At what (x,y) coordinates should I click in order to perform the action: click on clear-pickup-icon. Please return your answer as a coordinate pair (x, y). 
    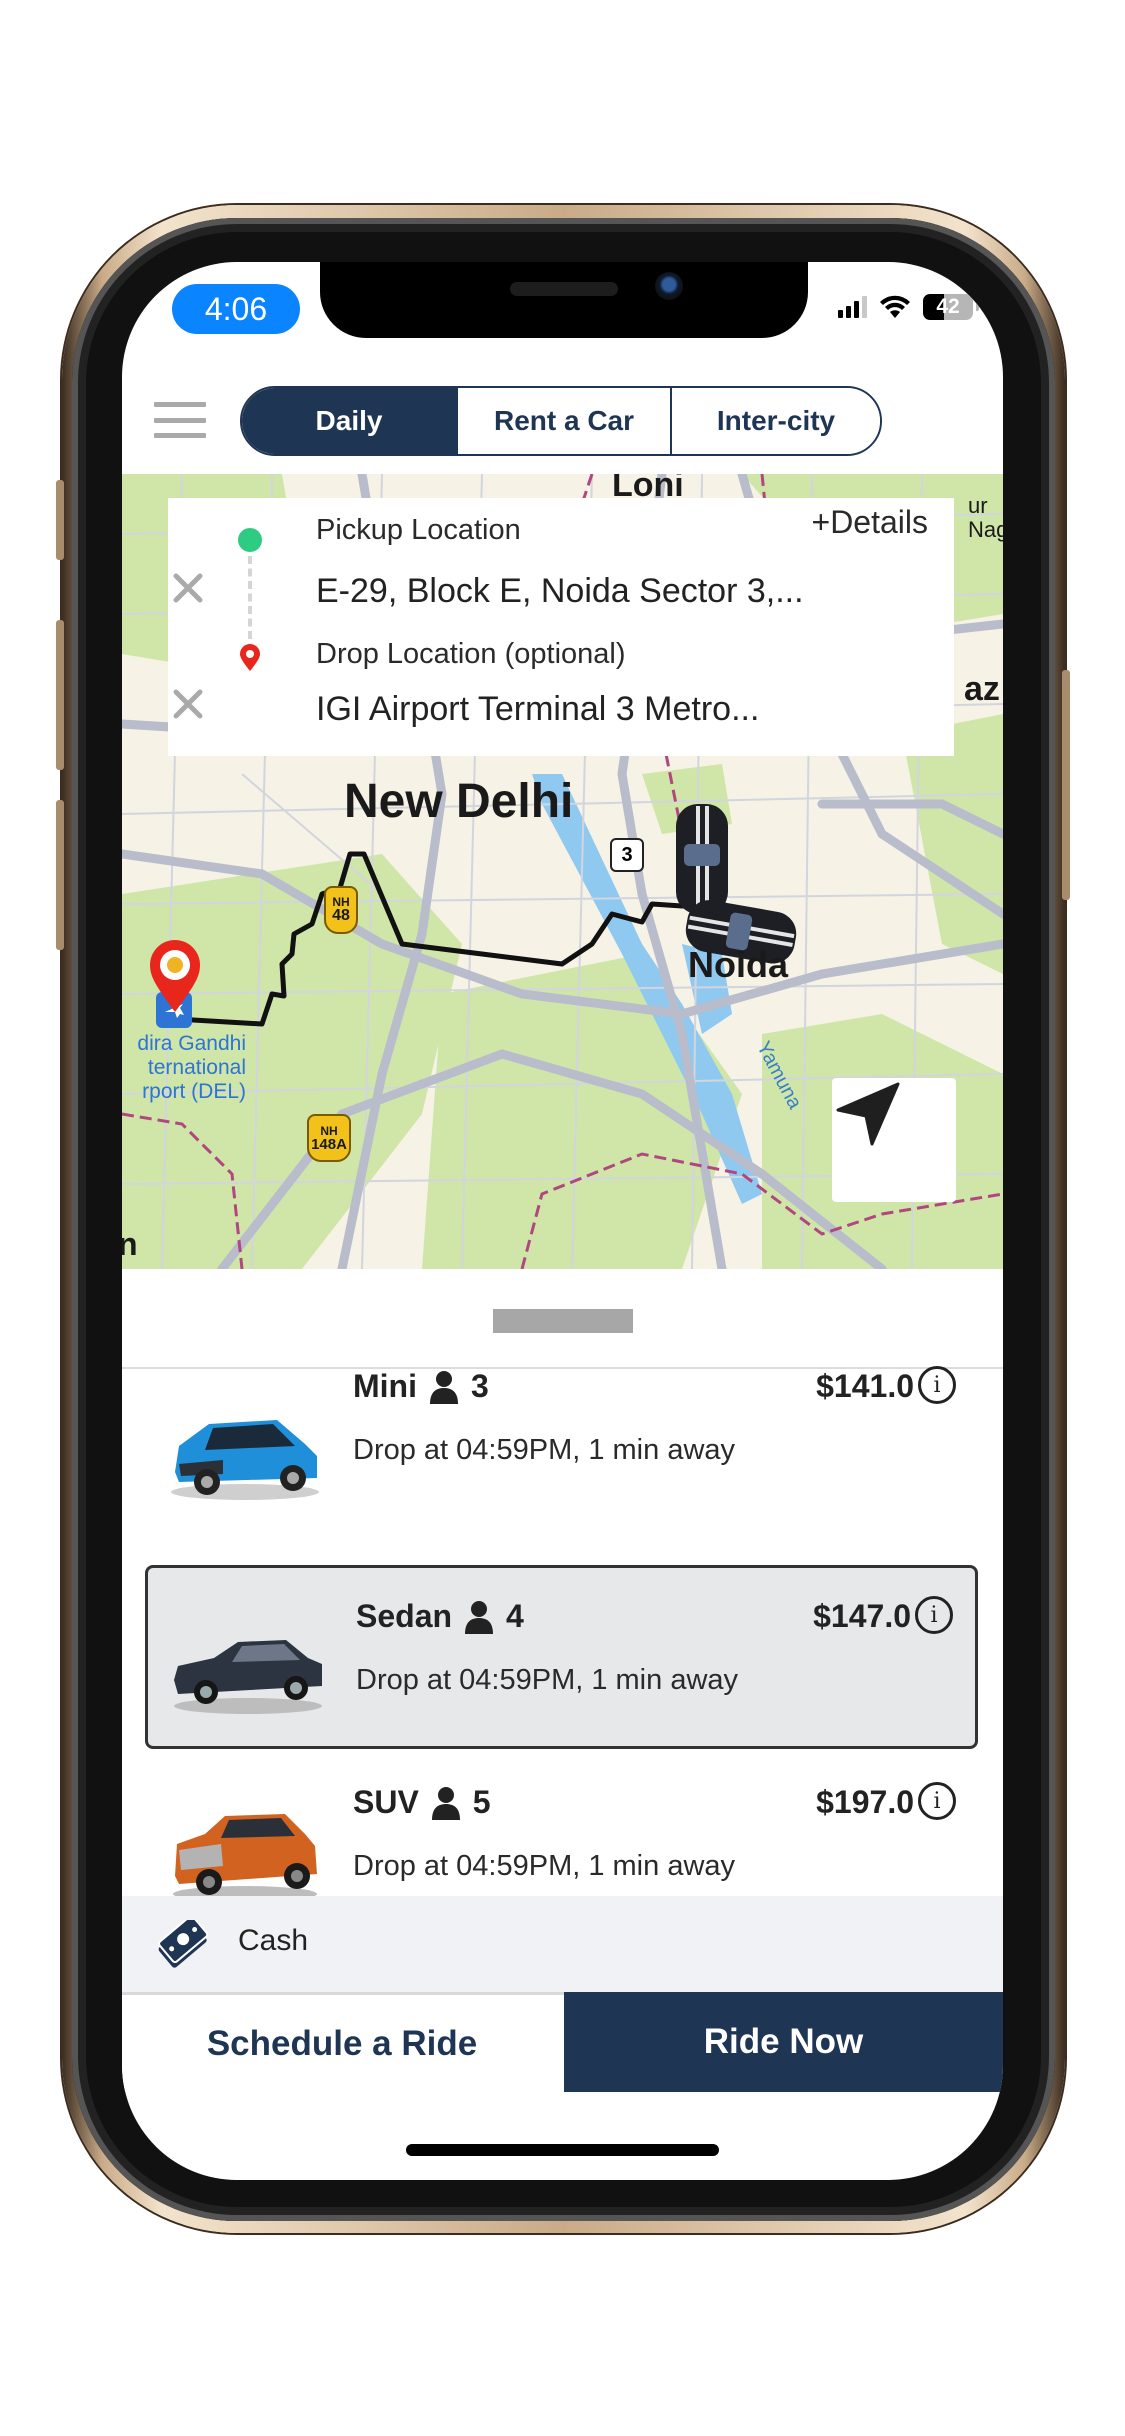
    Looking at the image, I should click on (188, 588).